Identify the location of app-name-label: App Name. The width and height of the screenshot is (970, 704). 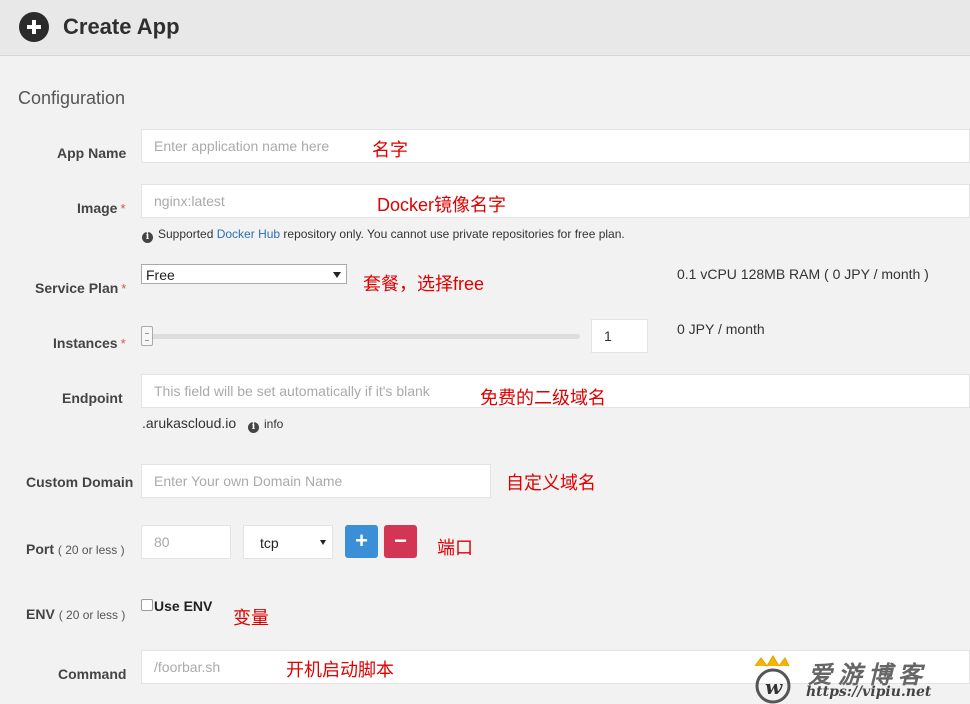
(92, 153).